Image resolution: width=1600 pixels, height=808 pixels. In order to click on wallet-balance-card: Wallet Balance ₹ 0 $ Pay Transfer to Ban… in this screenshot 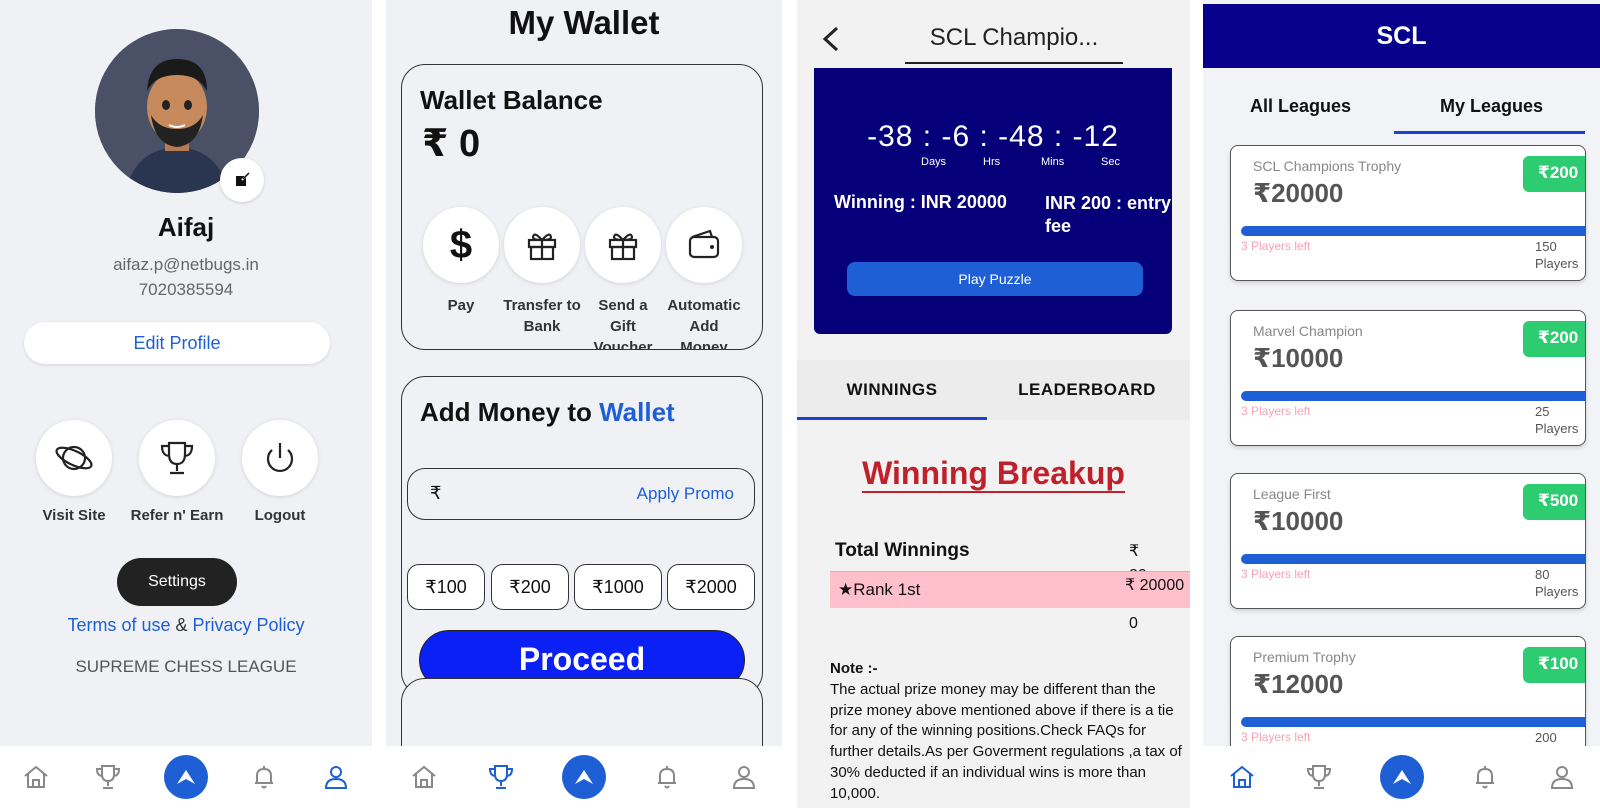, I will do `click(582, 207)`.